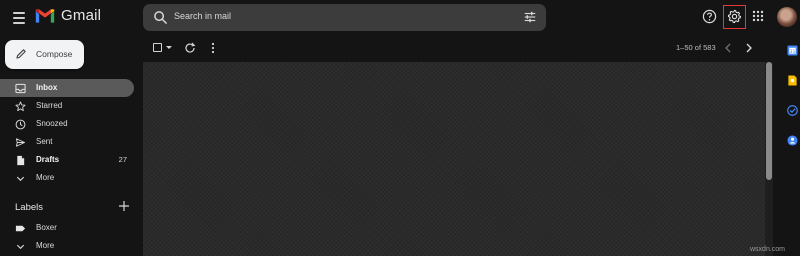  Describe the element at coordinates (124, 206) in the screenshot. I see `add-label-icon` at that location.